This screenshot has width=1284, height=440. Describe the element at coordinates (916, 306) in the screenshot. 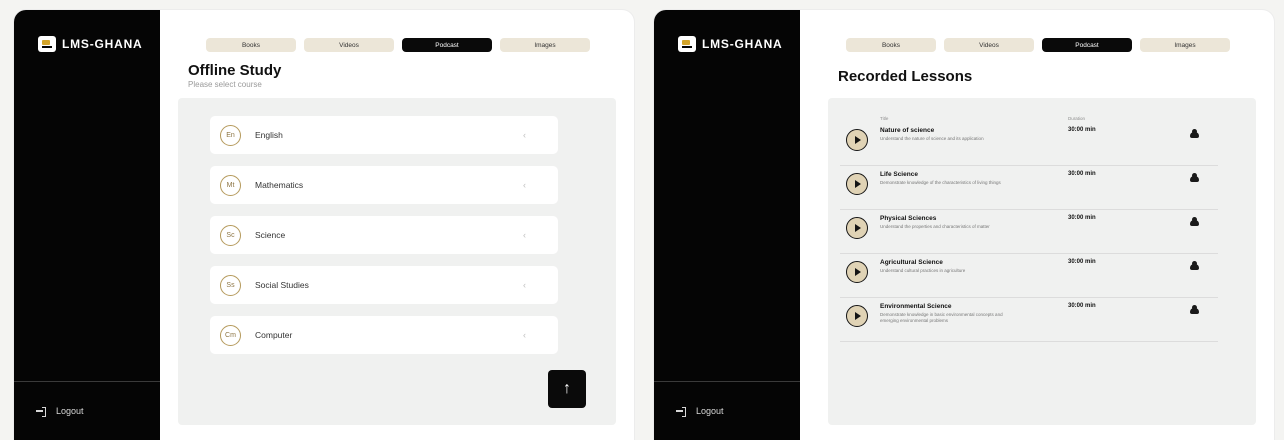

I see `lesson-title: Environmental Science` at that location.